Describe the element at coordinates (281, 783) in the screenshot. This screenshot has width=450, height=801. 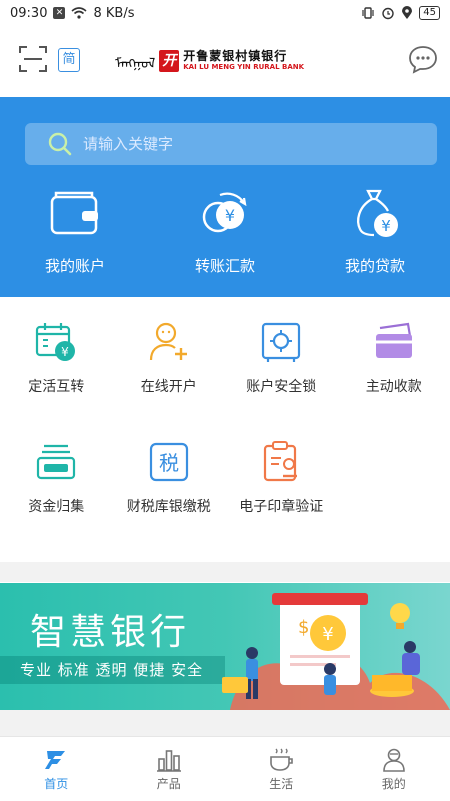
I see `tab-label: 生活` at that location.